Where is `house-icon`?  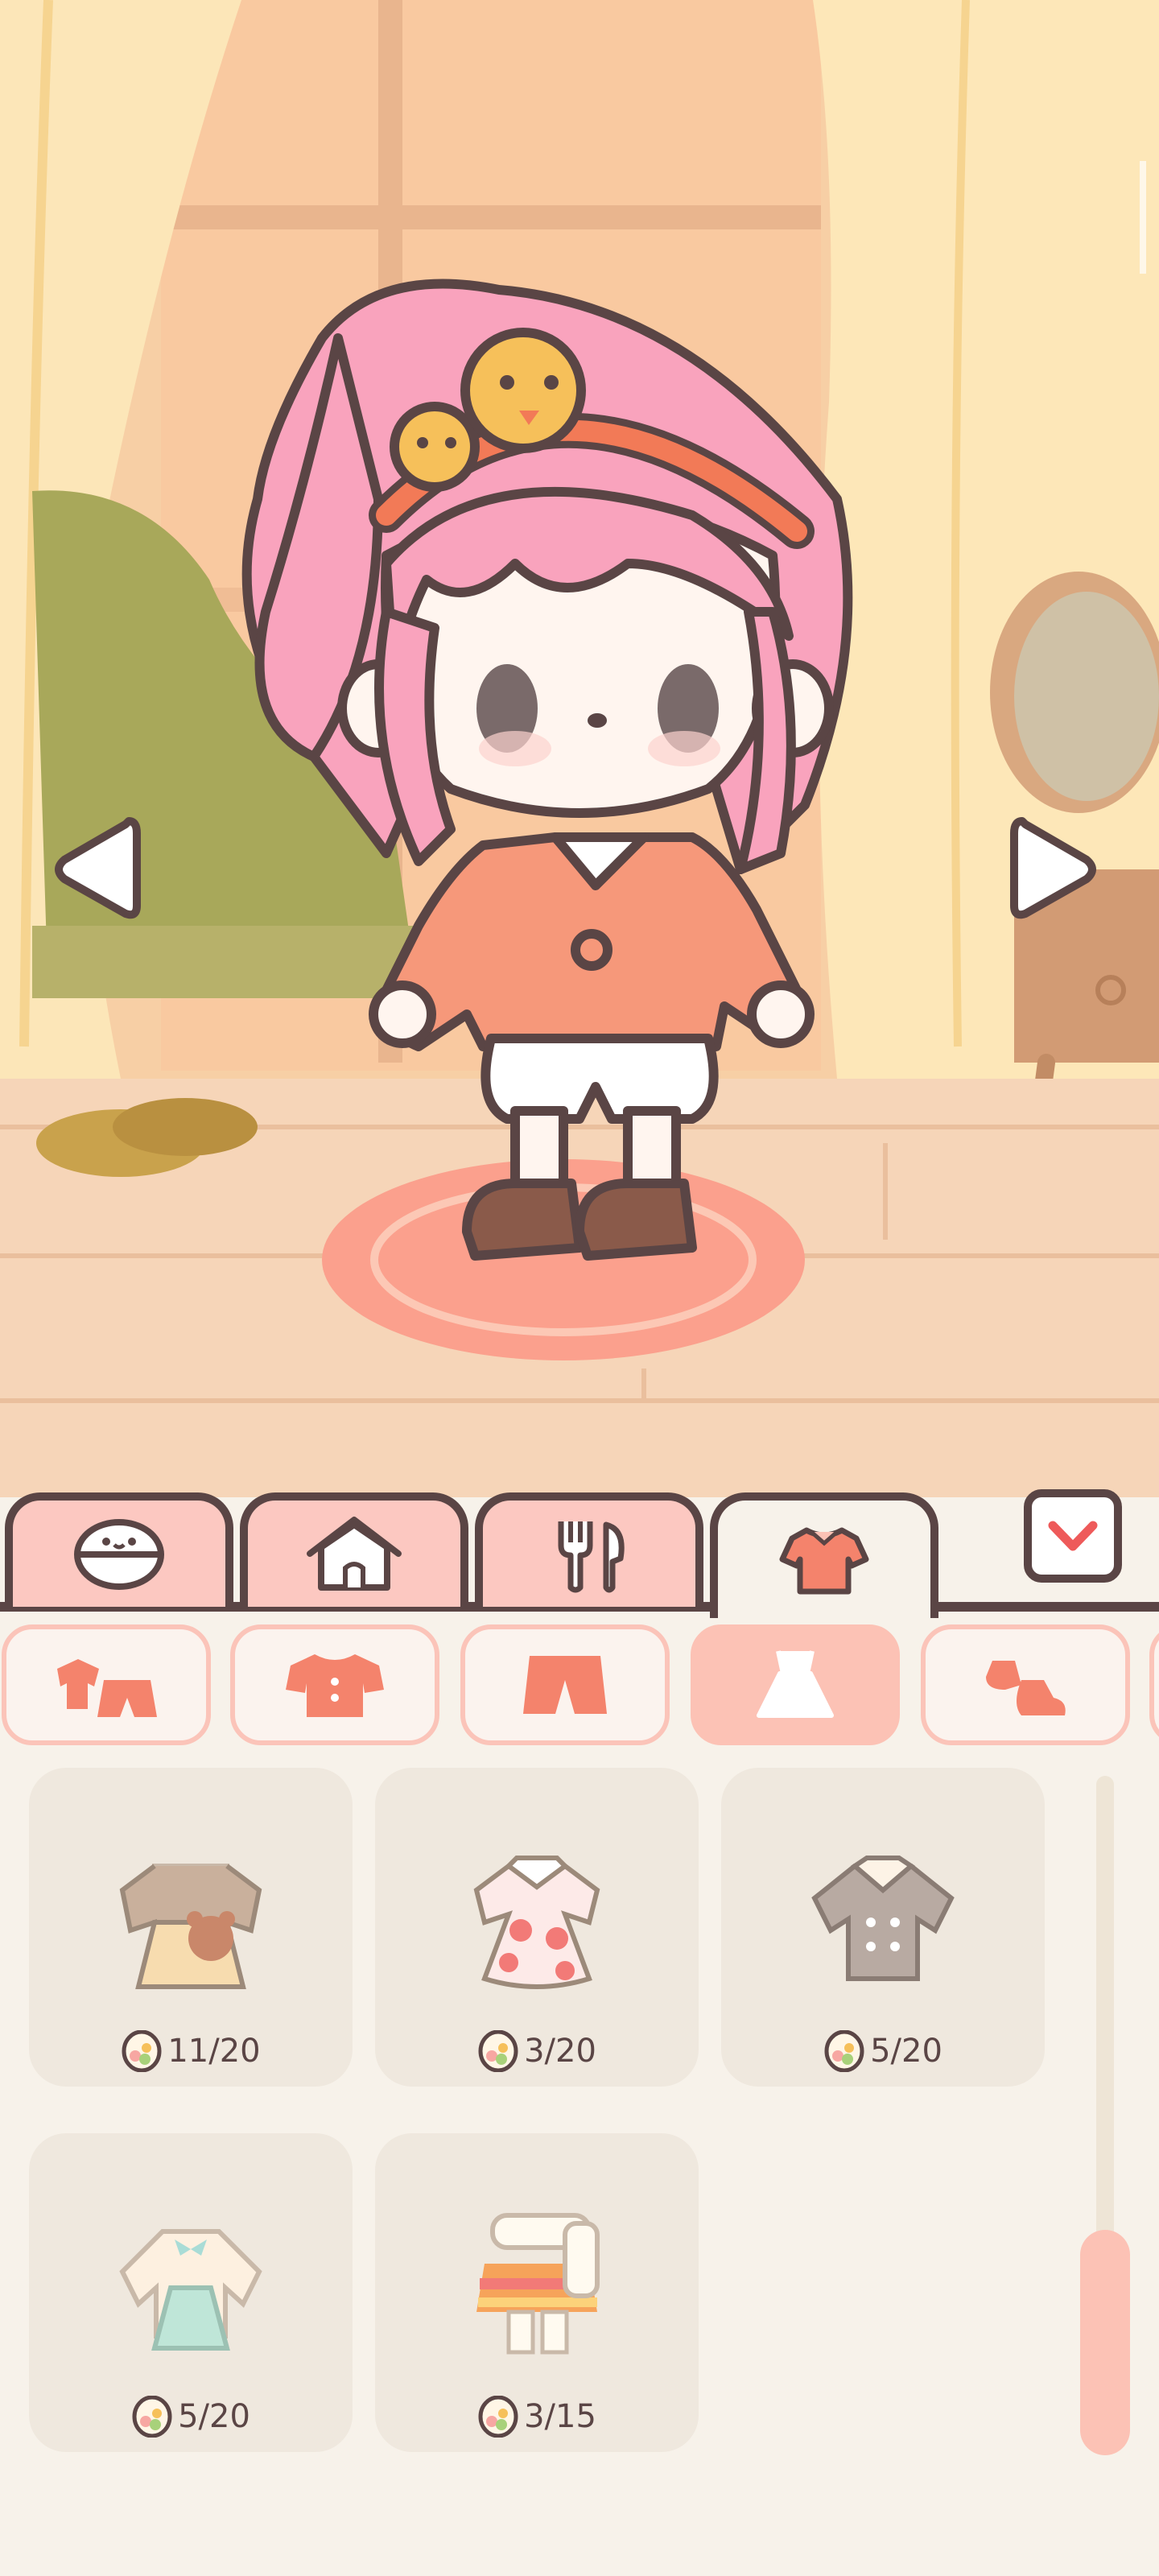
house-icon is located at coordinates (354, 1554).